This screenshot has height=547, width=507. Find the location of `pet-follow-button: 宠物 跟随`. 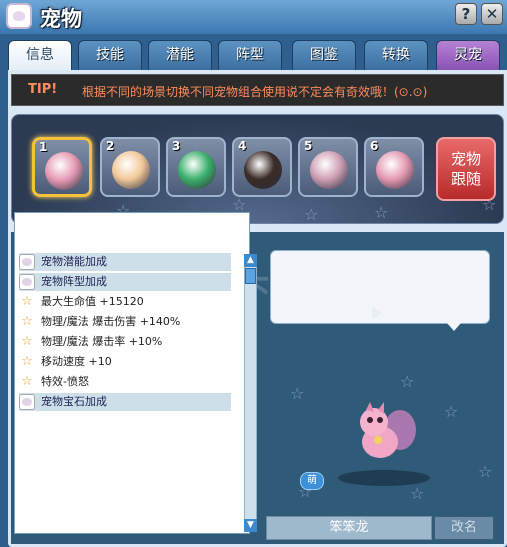

pet-follow-button: 宠物 跟随 is located at coordinates (466, 169).